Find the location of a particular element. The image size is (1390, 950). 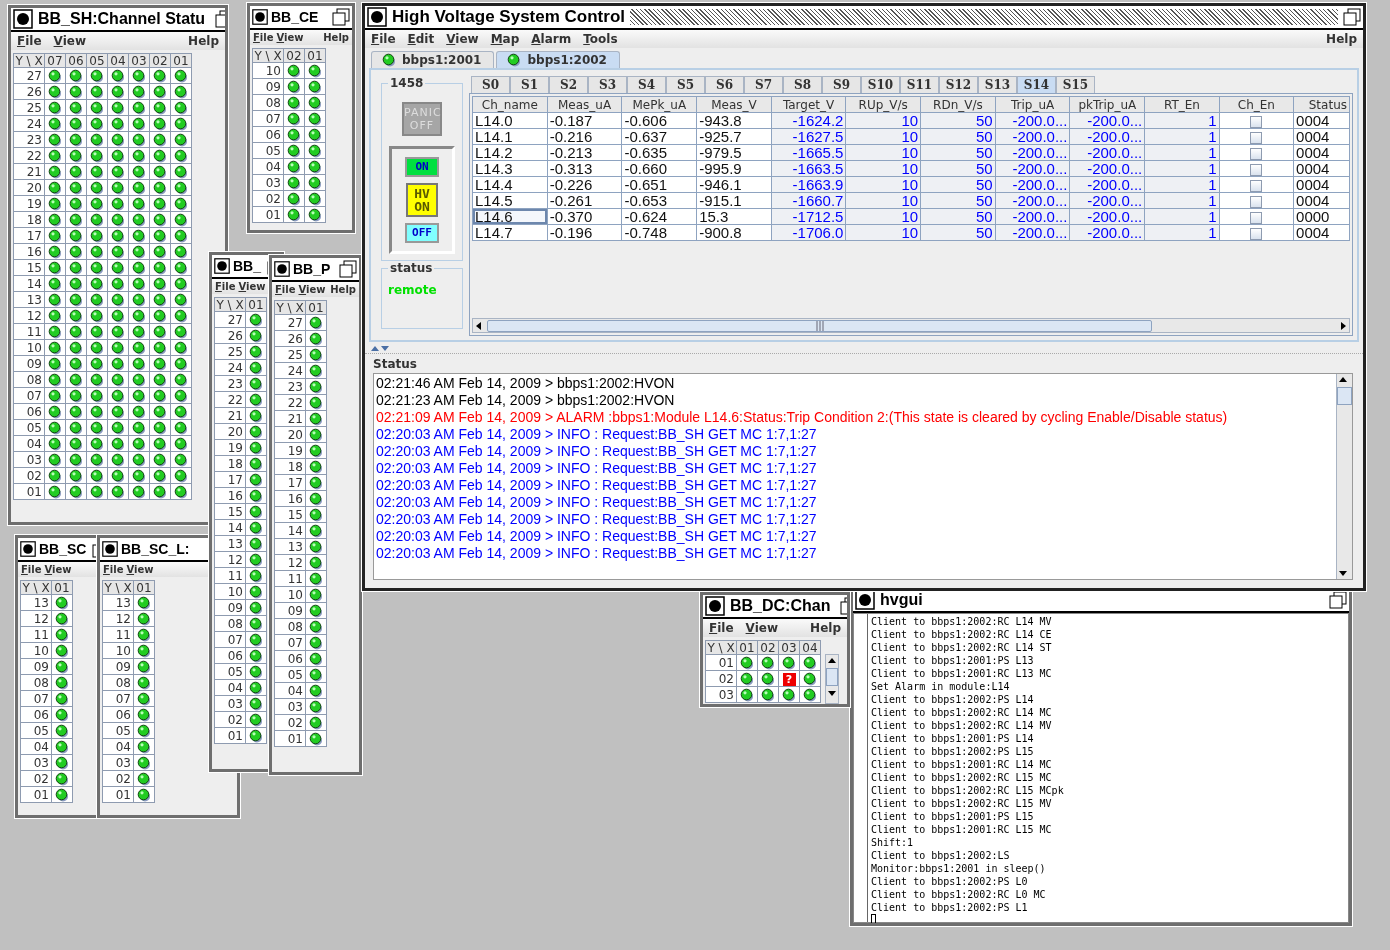

slot-tab: S6 is located at coordinates (724, 84).